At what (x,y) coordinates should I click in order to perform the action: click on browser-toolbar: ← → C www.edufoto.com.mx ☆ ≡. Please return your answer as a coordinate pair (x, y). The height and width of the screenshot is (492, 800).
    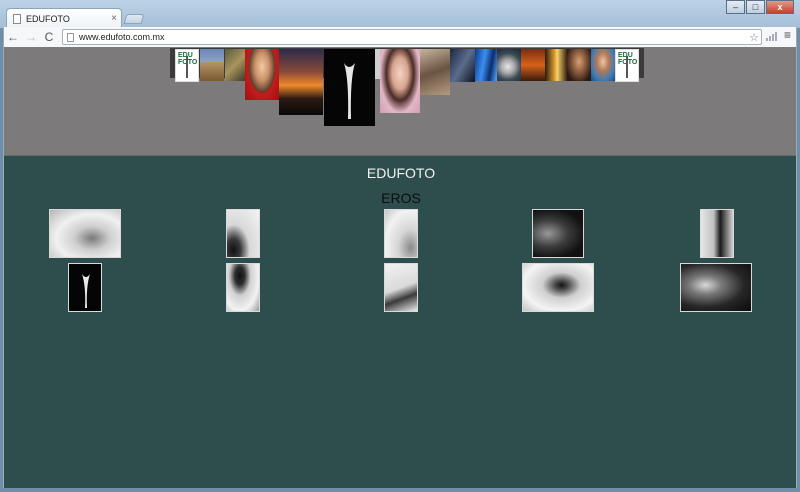
    Looking at the image, I should click on (400, 37).